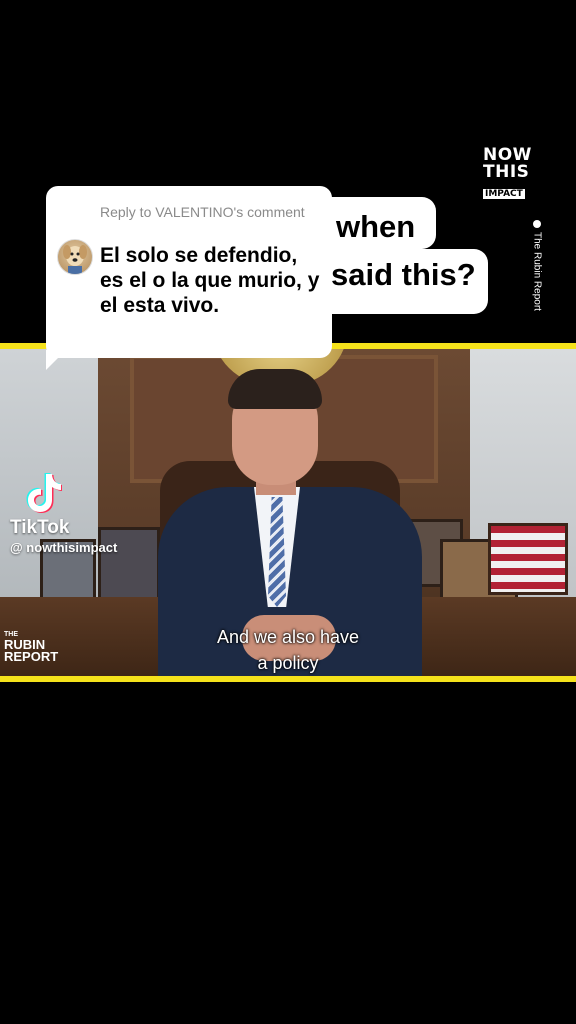 This screenshot has height=1024, width=576. I want to click on tiktok-wordmark: TikTok, so click(40, 527).